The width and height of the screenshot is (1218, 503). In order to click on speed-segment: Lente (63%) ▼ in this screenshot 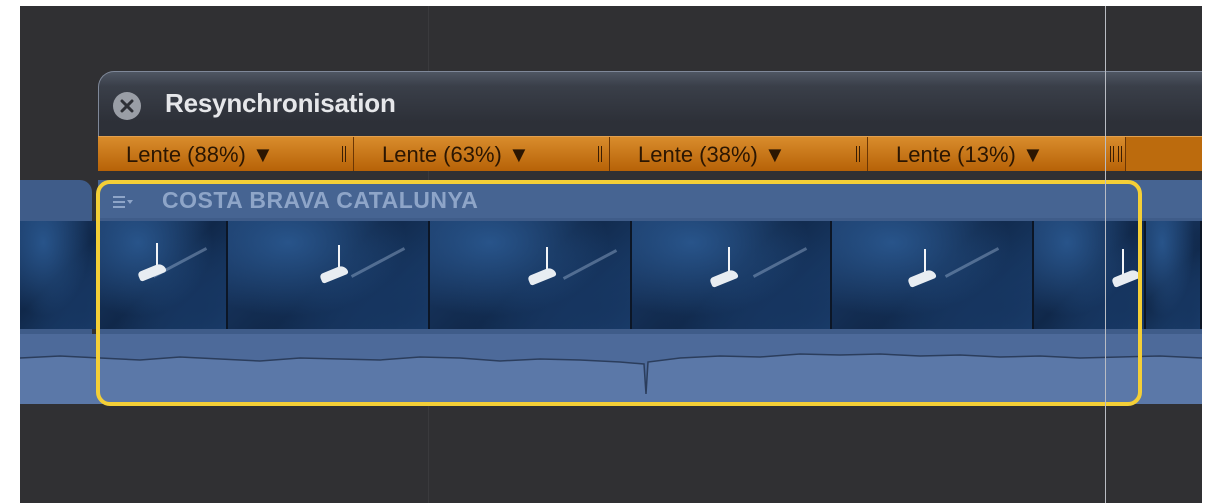, I will do `click(482, 154)`.